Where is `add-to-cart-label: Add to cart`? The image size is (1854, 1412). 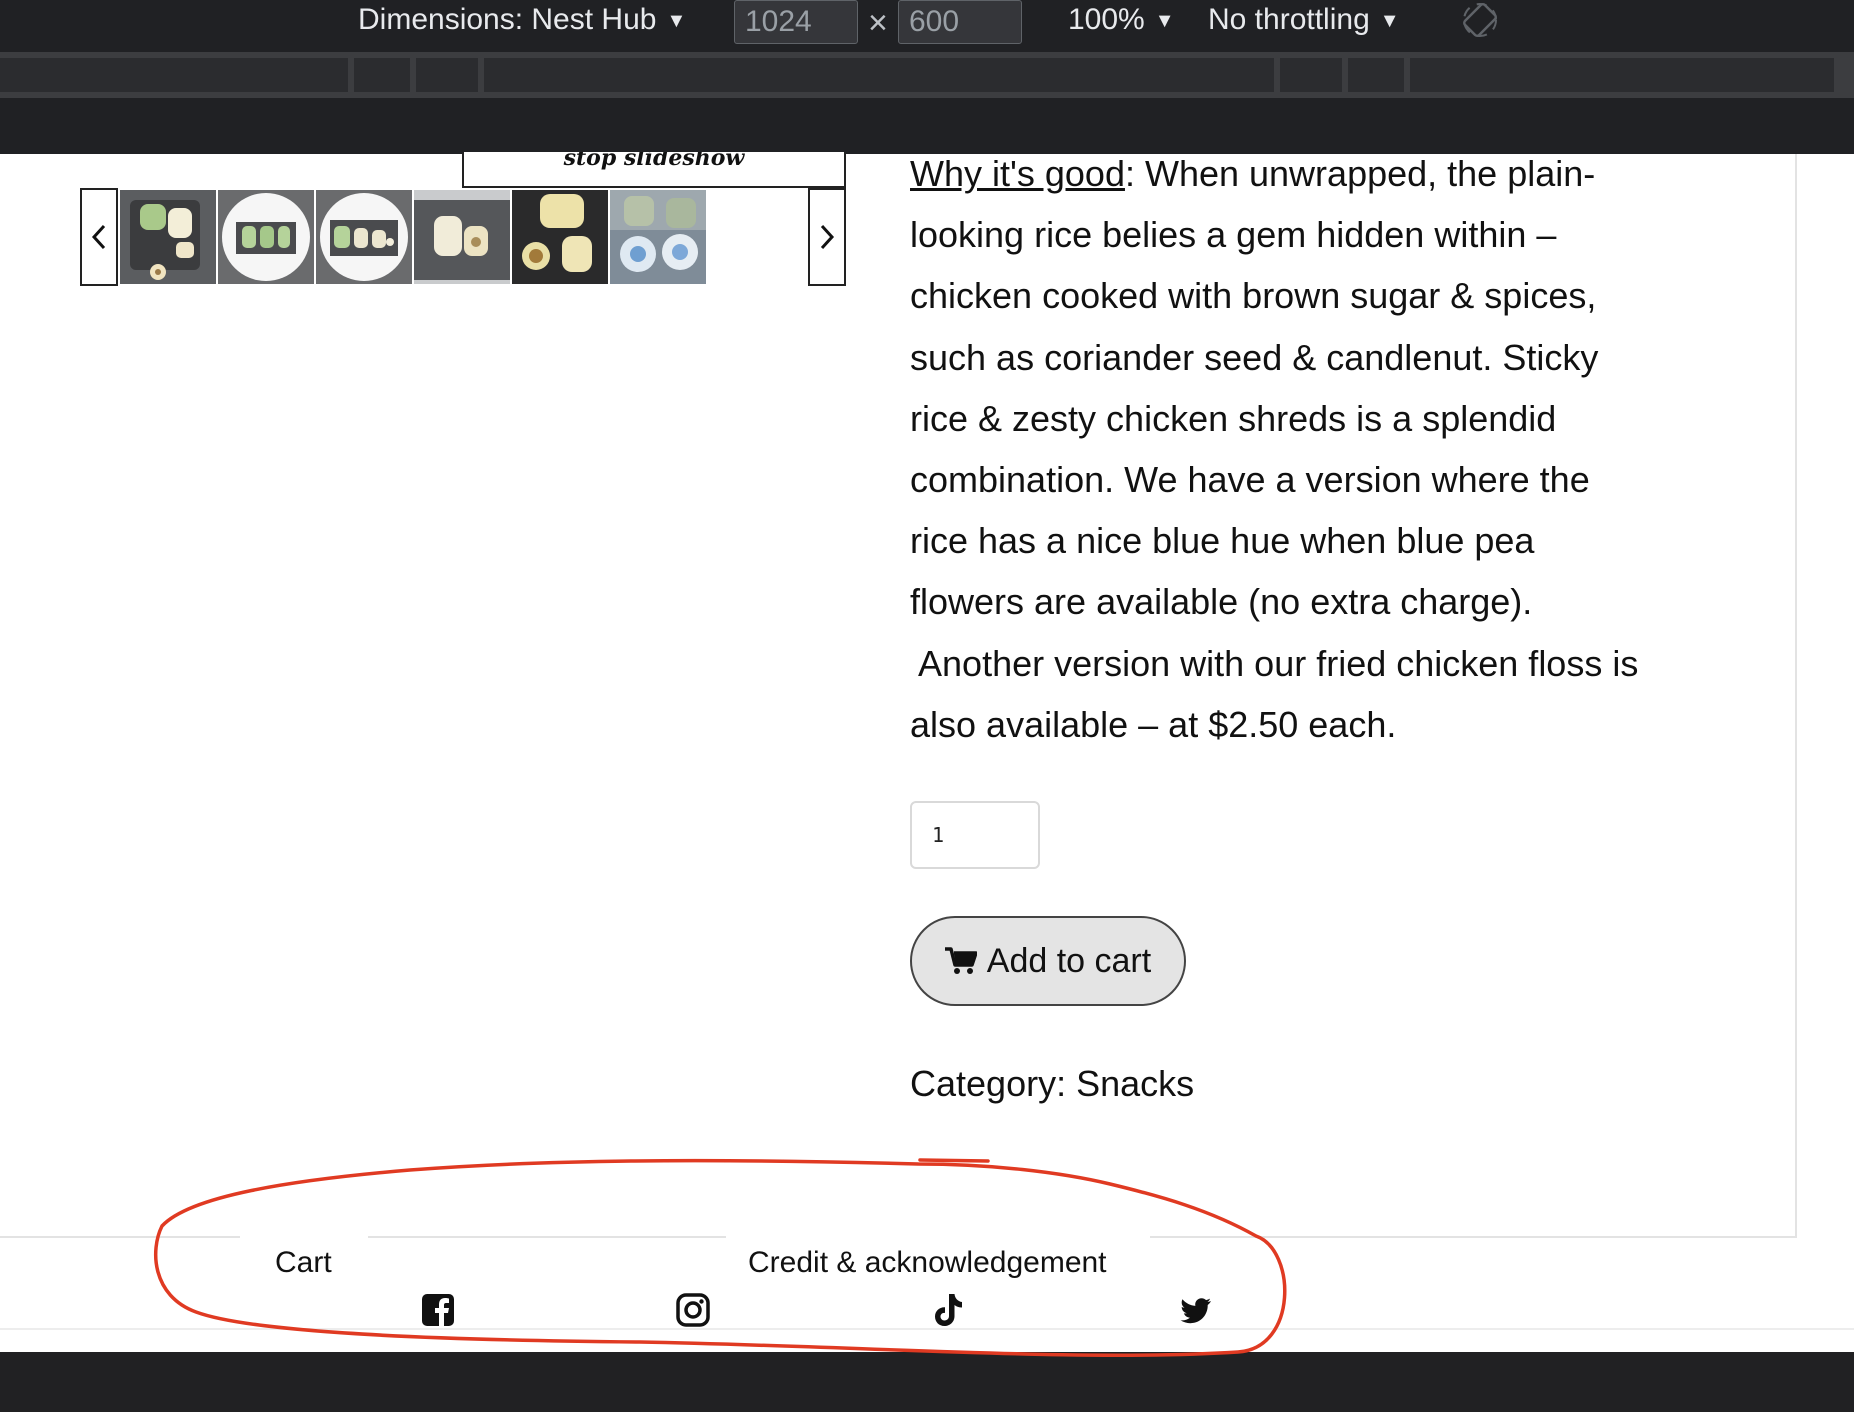 add-to-cart-label: Add to cart is located at coordinates (1069, 960).